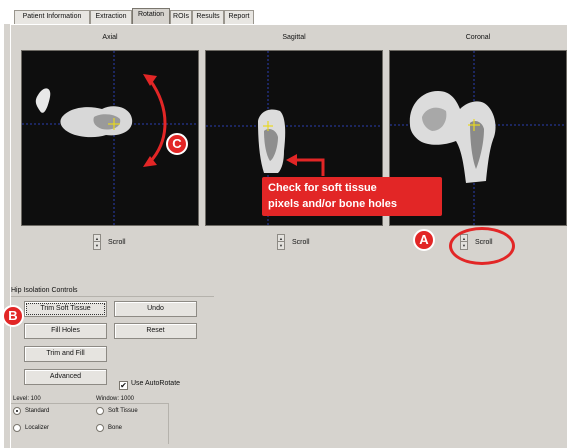 The width and height of the screenshot is (567, 448). I want to click on radio-localizer-label: Localizer, so click(37, 428).